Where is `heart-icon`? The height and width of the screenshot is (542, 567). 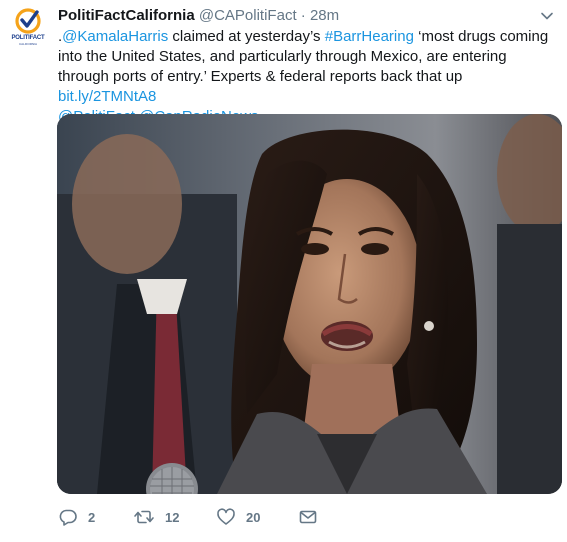
heart-icon is located at coordinates (226, 516).